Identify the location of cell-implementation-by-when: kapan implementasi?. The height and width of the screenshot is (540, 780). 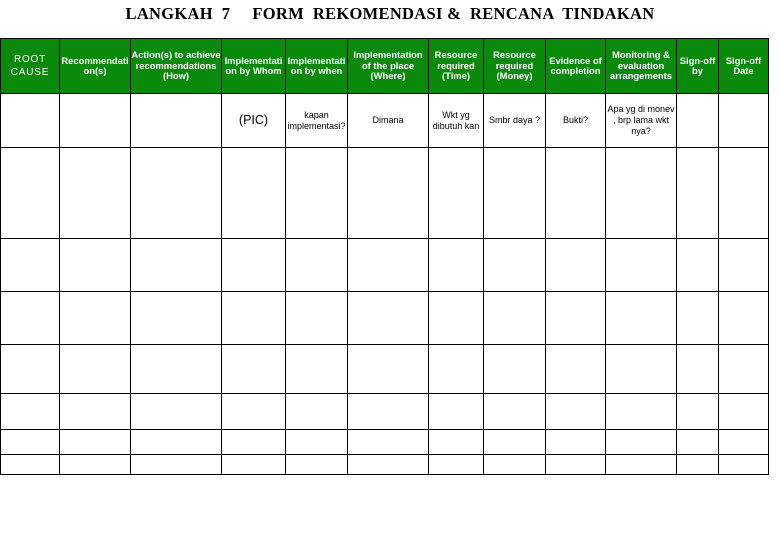
(316, 120).